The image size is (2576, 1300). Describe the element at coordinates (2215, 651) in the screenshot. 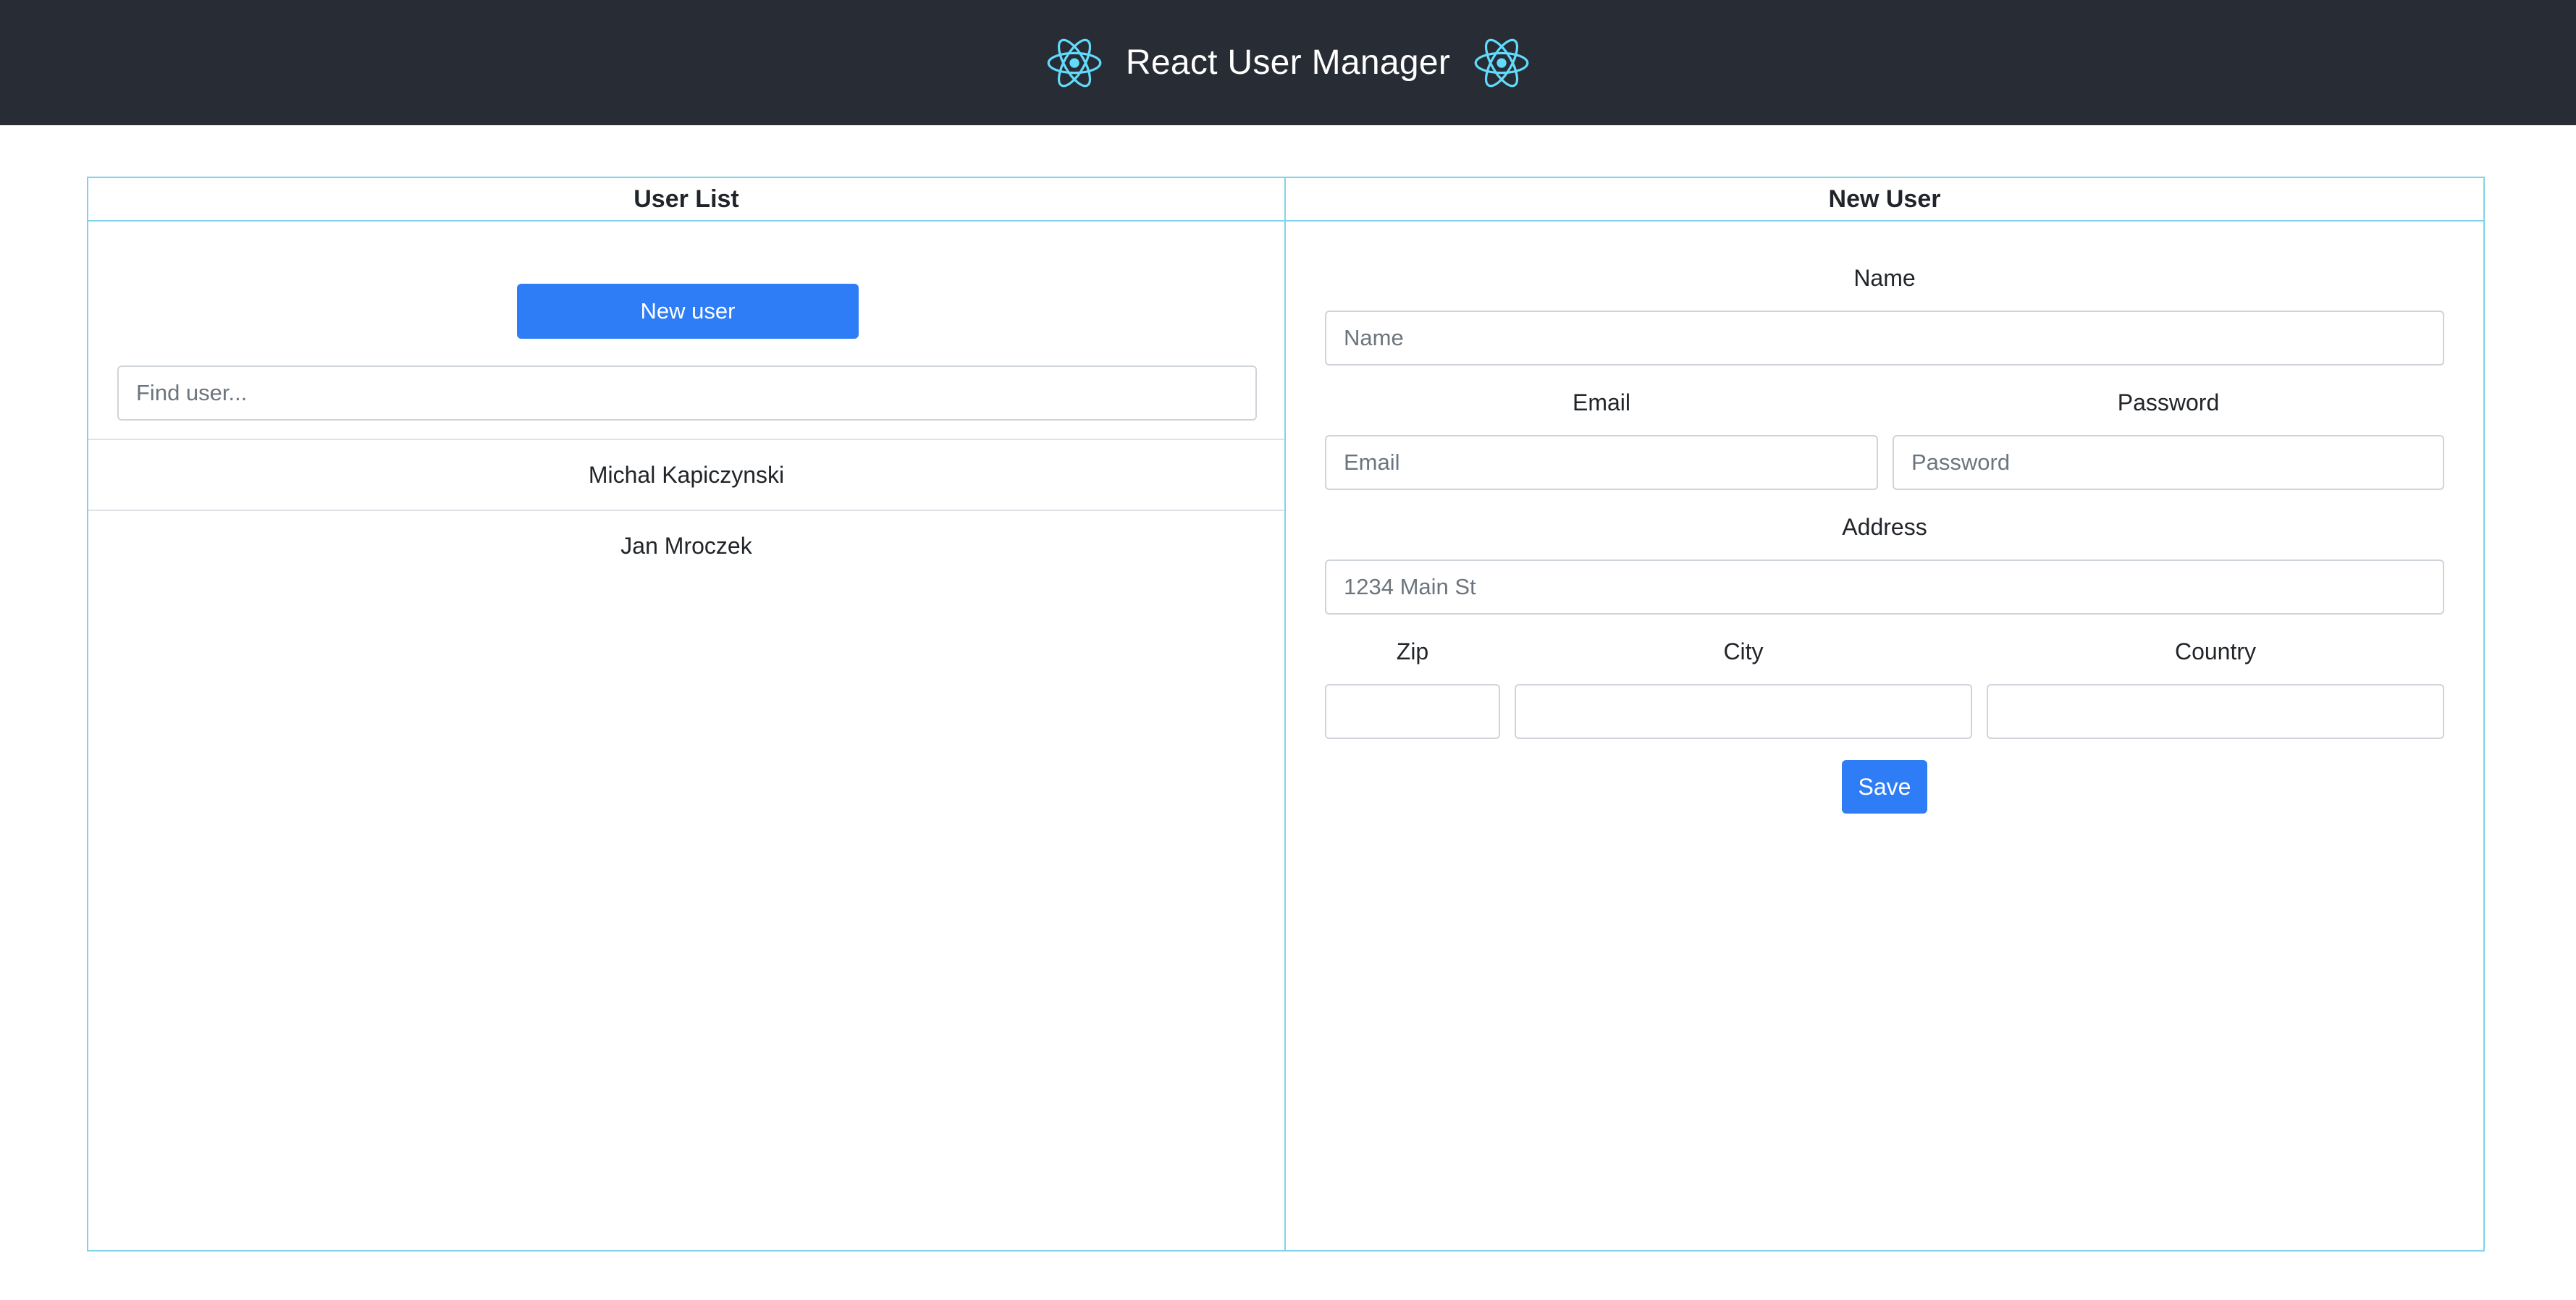

I see `country-label: Country` at that location.